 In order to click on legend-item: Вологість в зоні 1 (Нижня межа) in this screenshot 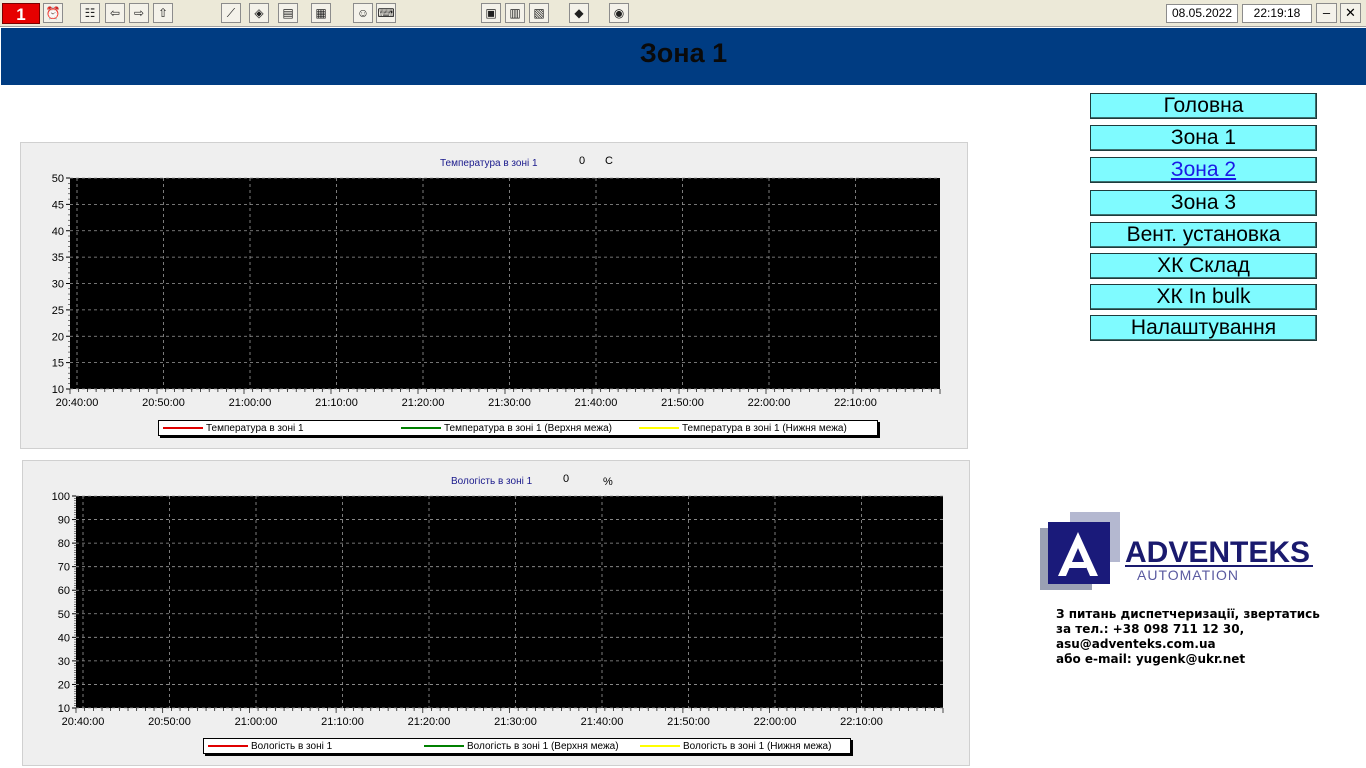, I will do `click(735, 746)`.